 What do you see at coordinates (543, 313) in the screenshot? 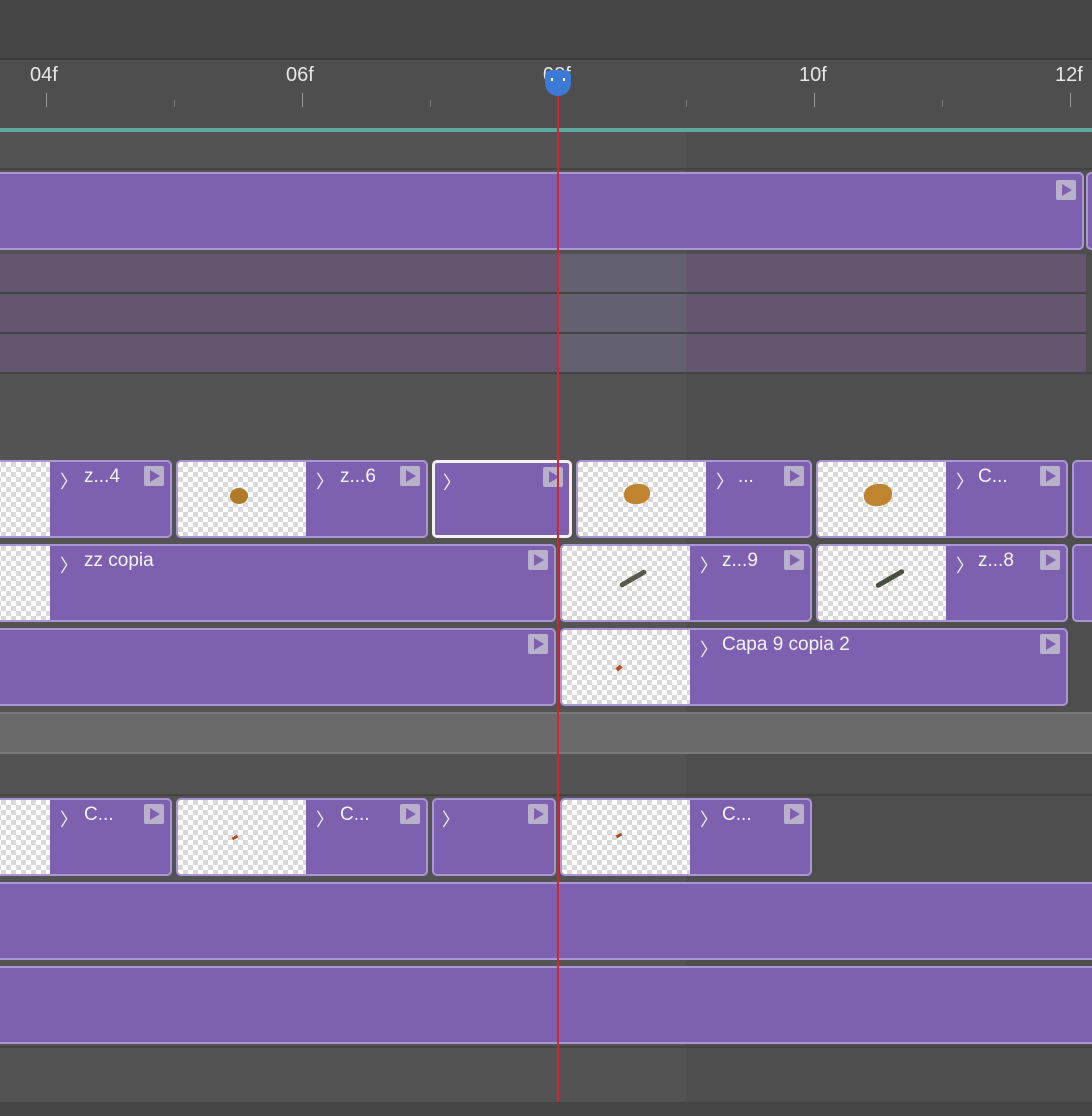
I see `group-tracks-band` at bounding box center [543, 313].